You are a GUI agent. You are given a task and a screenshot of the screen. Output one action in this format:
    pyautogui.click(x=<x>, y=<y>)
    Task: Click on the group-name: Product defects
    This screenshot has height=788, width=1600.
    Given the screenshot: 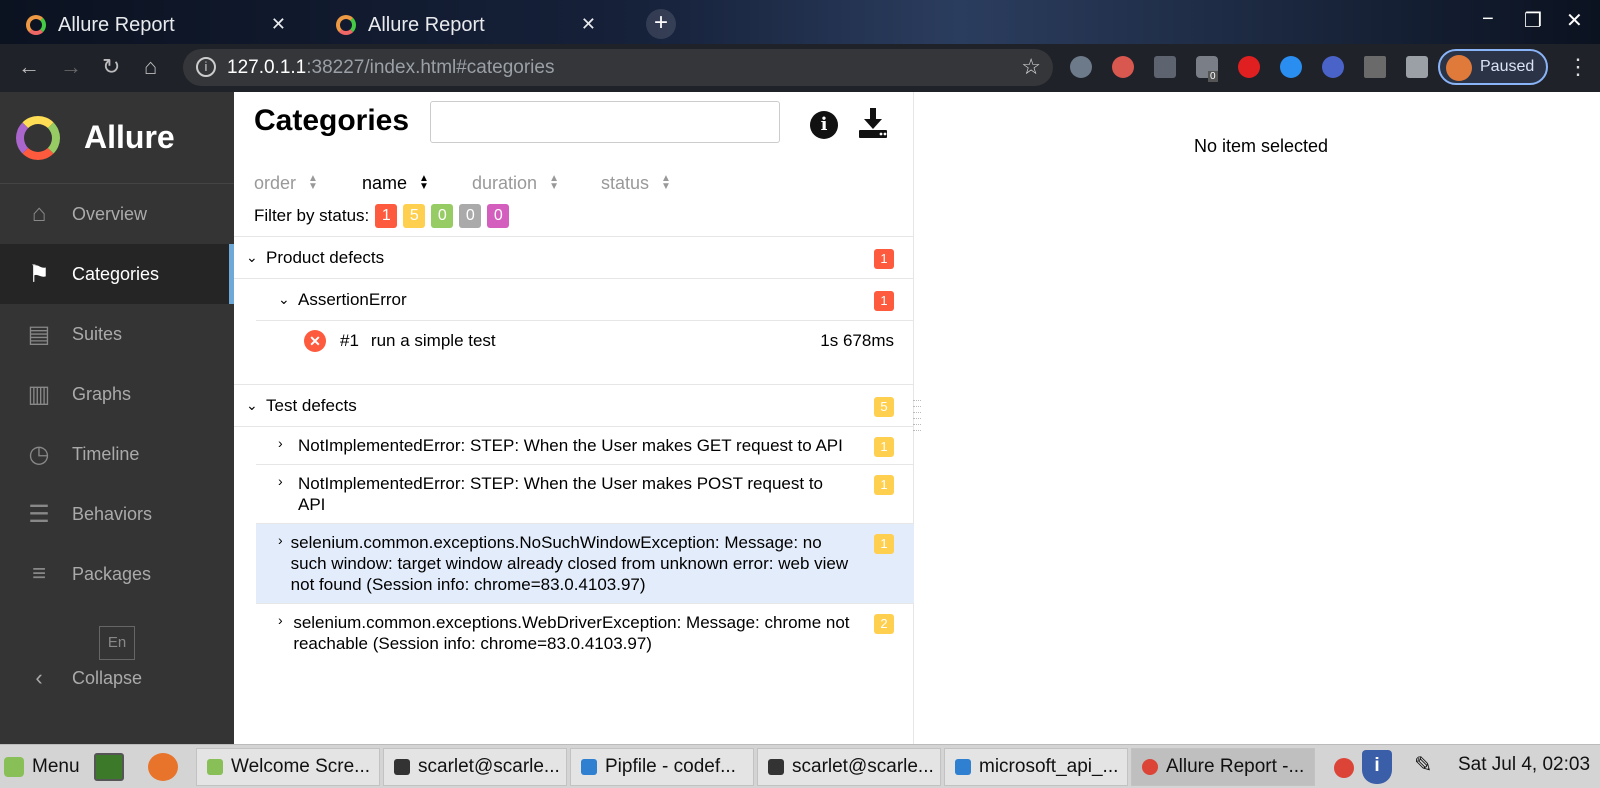 What is the action you would take?
    pyautogui.click(x=325, y=257)
    